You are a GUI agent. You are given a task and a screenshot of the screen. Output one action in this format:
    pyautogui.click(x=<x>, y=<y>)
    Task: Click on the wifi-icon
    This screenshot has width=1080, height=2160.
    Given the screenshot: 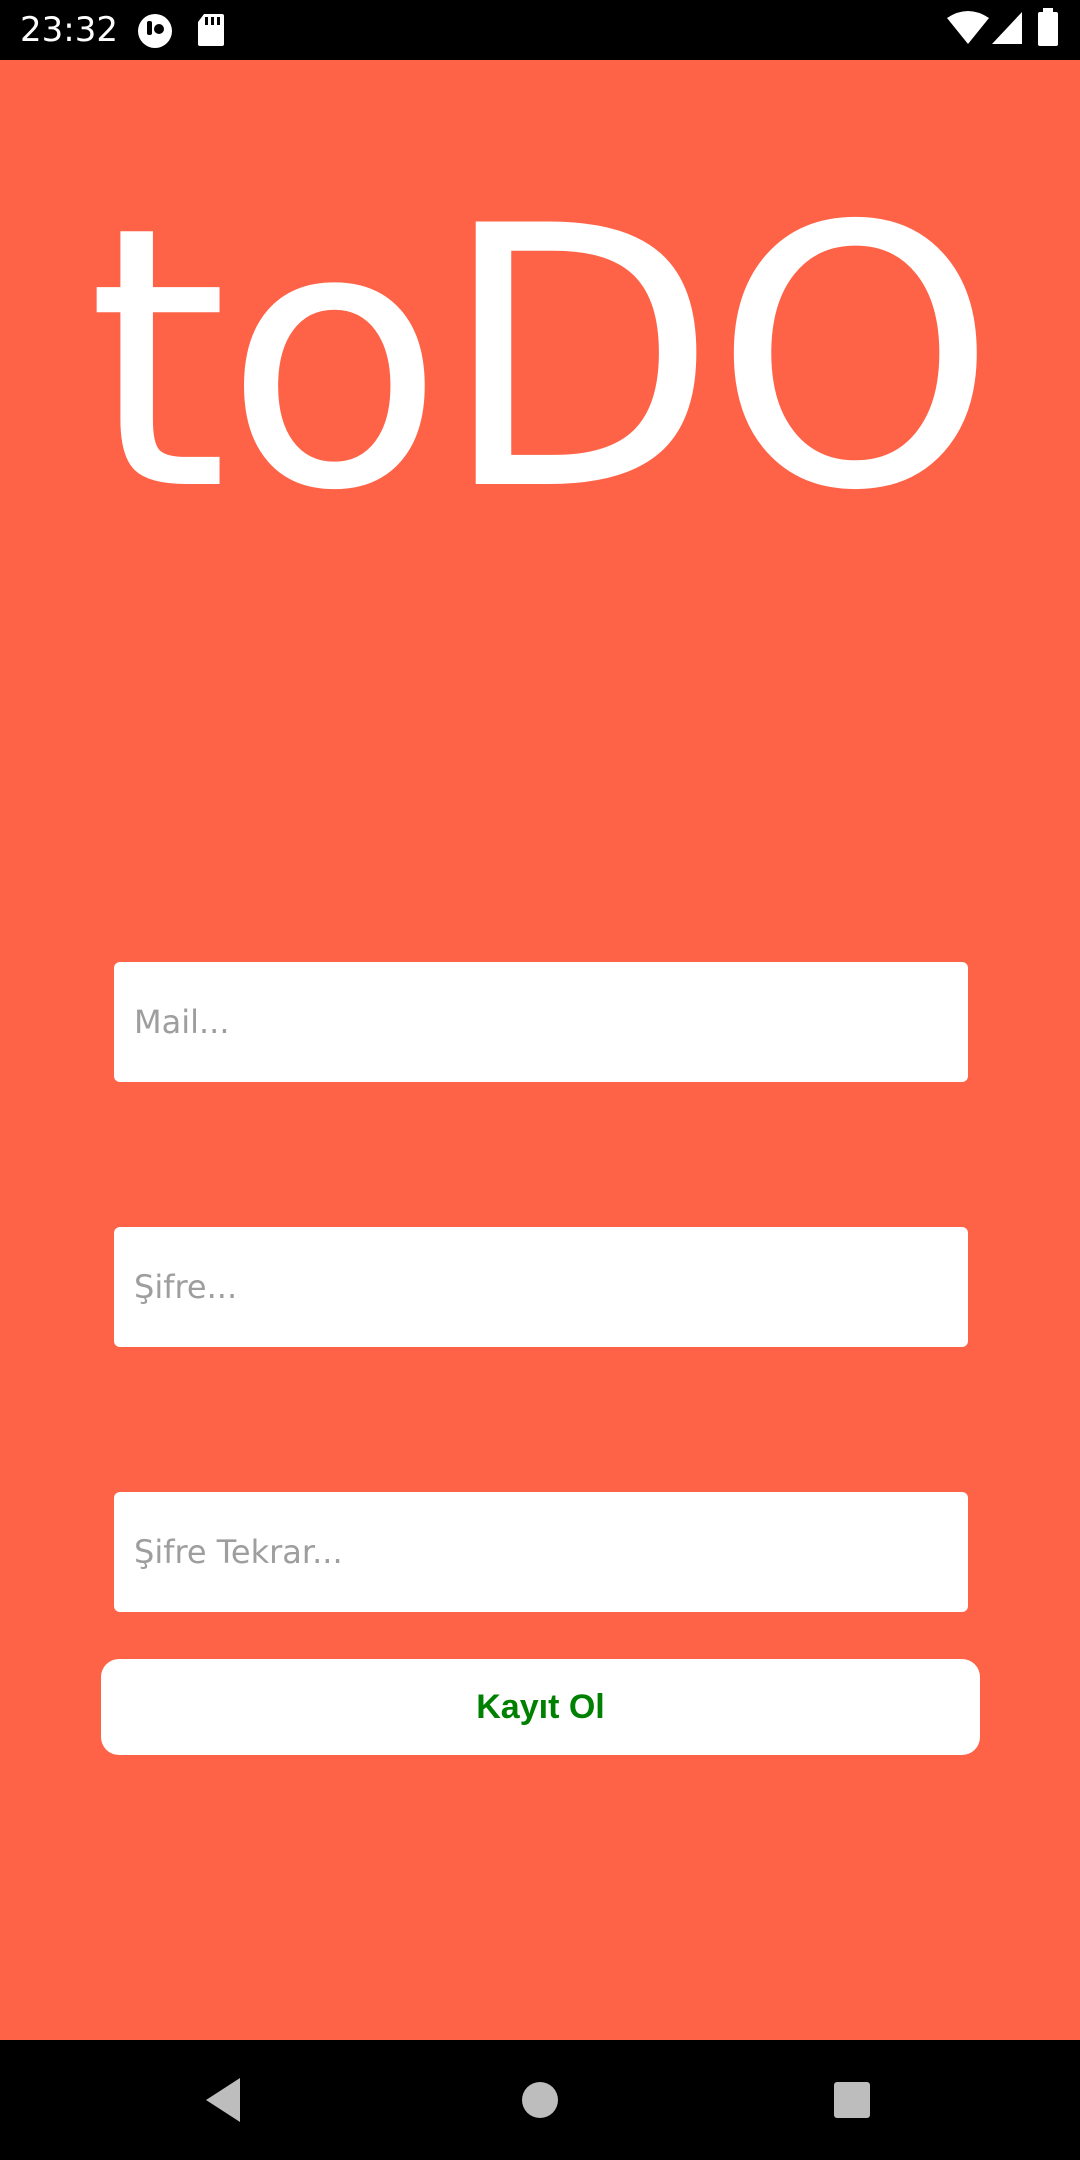 What is the action you would take?
    pyautogui.click(x=968, y=27)
    